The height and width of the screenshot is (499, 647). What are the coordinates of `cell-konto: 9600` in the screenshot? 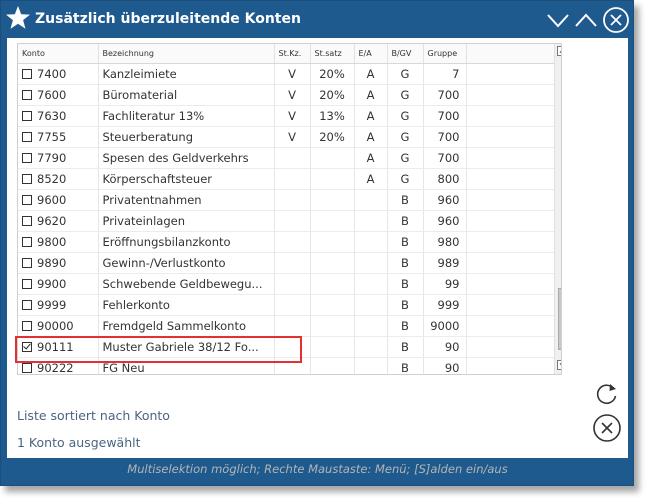 It's located at (58, 200).